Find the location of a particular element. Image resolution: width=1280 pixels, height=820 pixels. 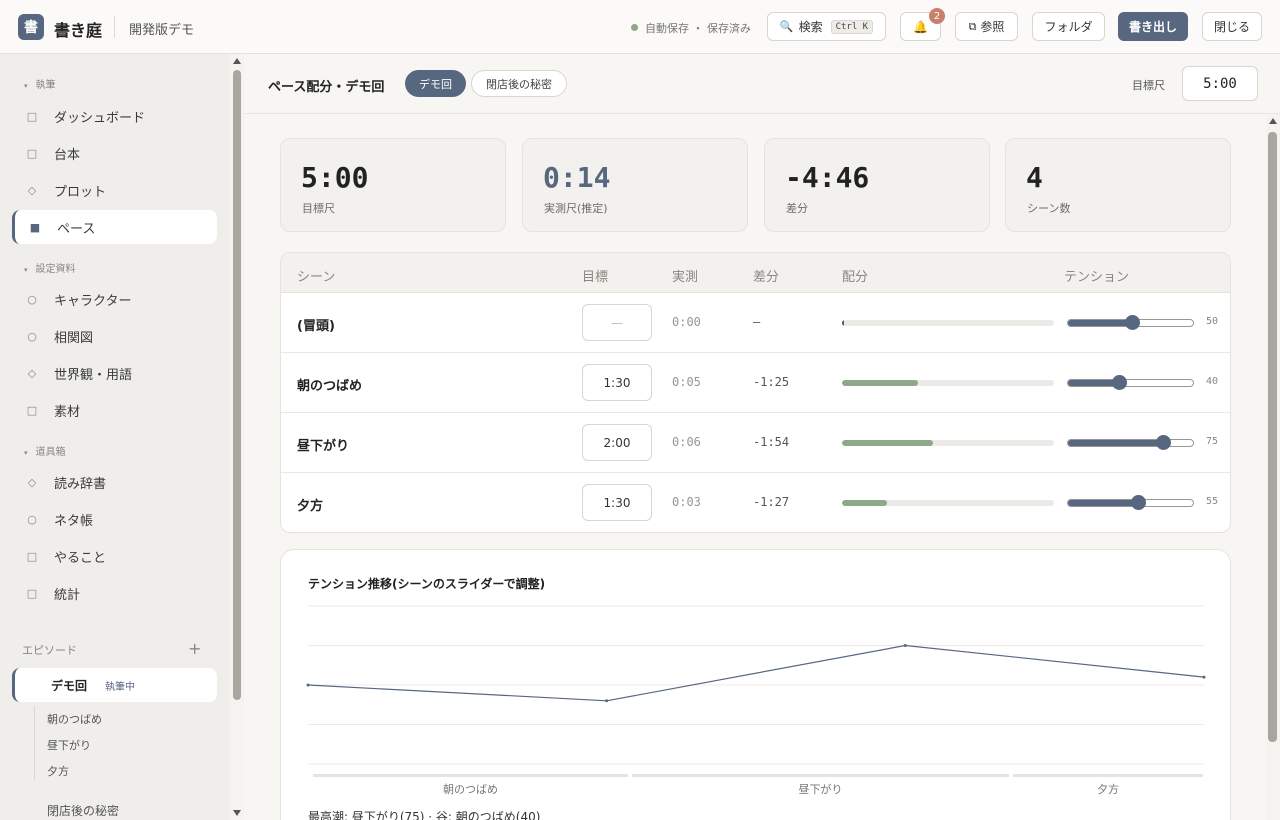

sidebar-item-dictionary: ◇ 読み辞書 is located at coordinates (114, 482).